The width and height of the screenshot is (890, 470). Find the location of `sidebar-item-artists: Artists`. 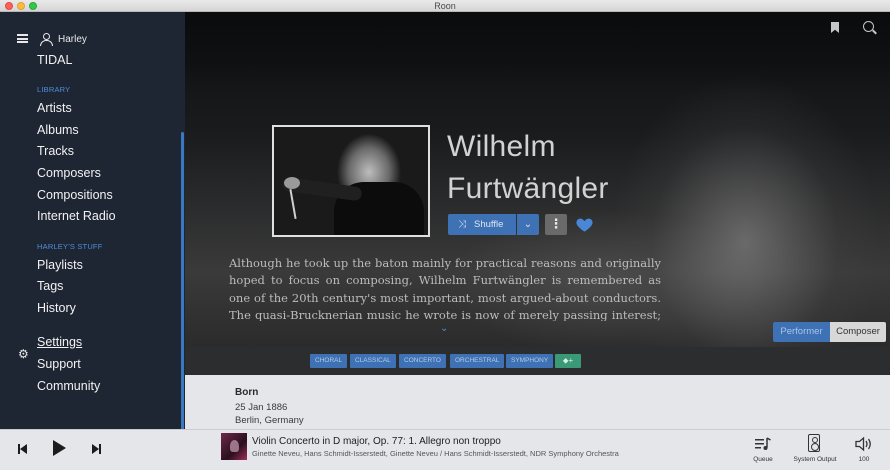

sidebar-item-artists: Artists is located at coordinates (54, 108).